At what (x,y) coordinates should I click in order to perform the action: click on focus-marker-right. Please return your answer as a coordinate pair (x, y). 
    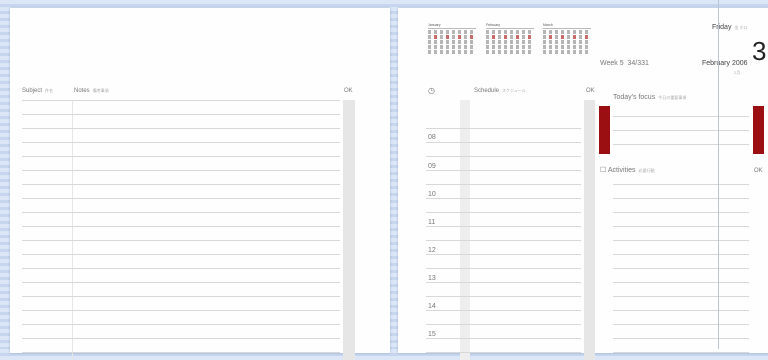
    Looking at the image, I should click on (758, 130).